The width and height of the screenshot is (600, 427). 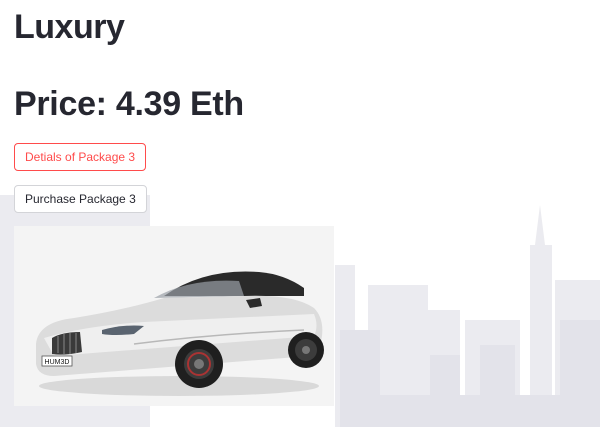 I want to click on package-title: Luxury, so click(x=69, y=27).